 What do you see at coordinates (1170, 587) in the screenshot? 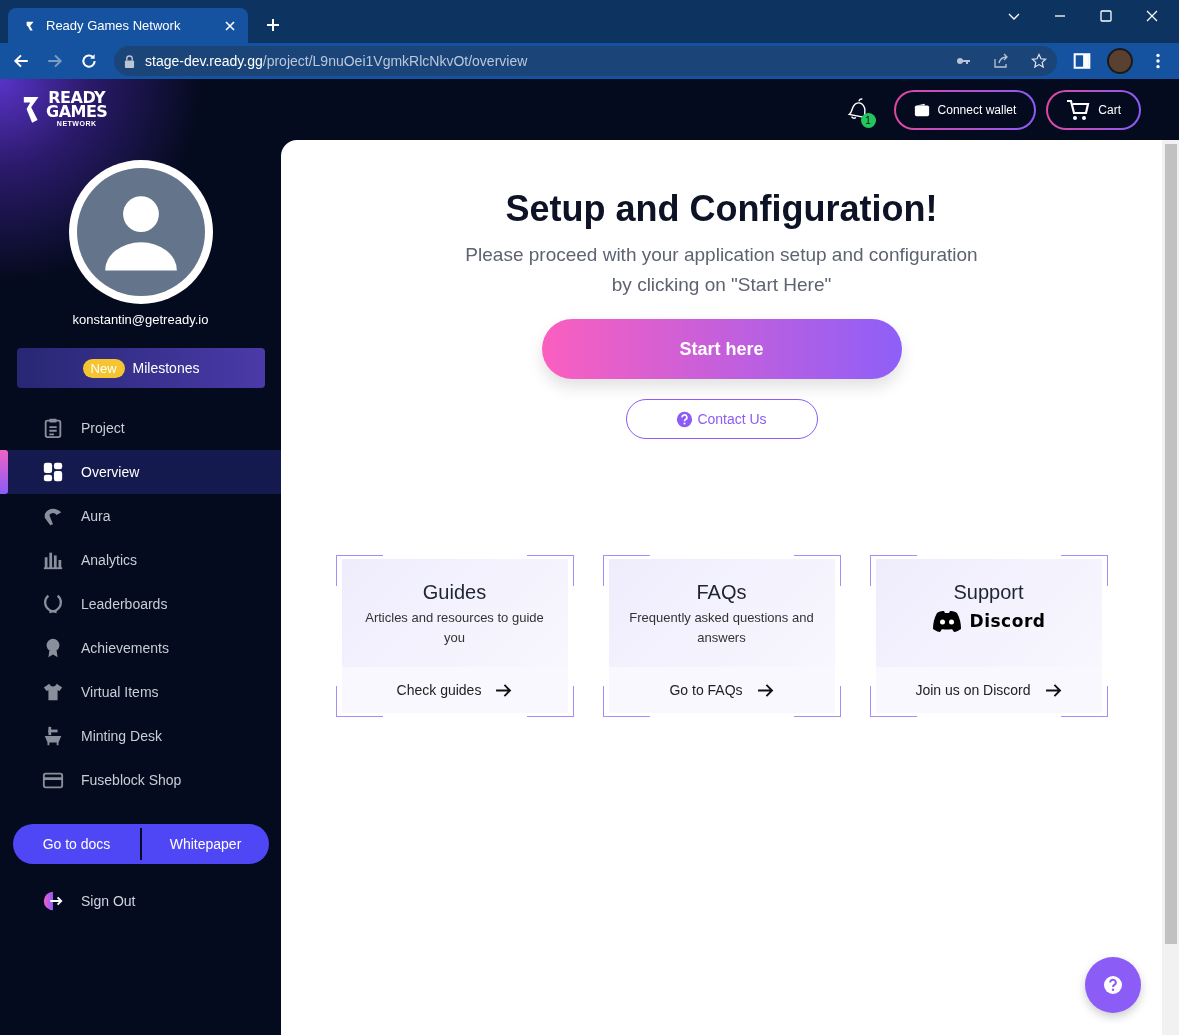
I see `scrollbar` at bounding box center [1170, 587].